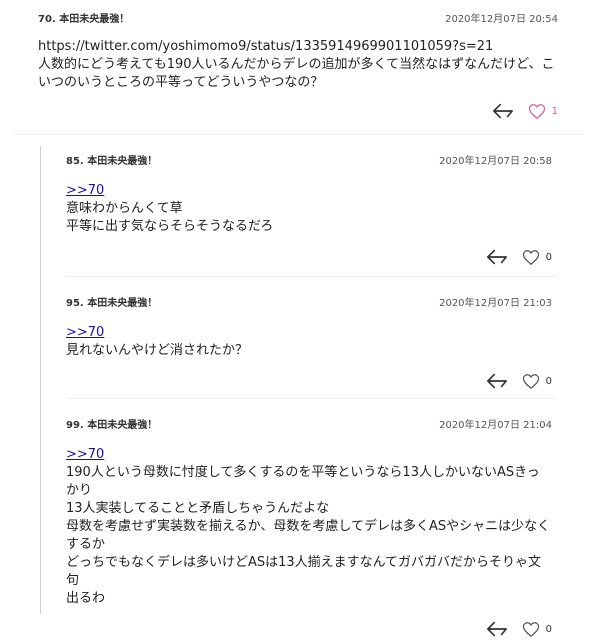 This screenshot has width=600, height=640. Describe the element at coordinates (495, 161) in the screenshot. I see `comment-date: 2020年12月07日 20:58` at that location.